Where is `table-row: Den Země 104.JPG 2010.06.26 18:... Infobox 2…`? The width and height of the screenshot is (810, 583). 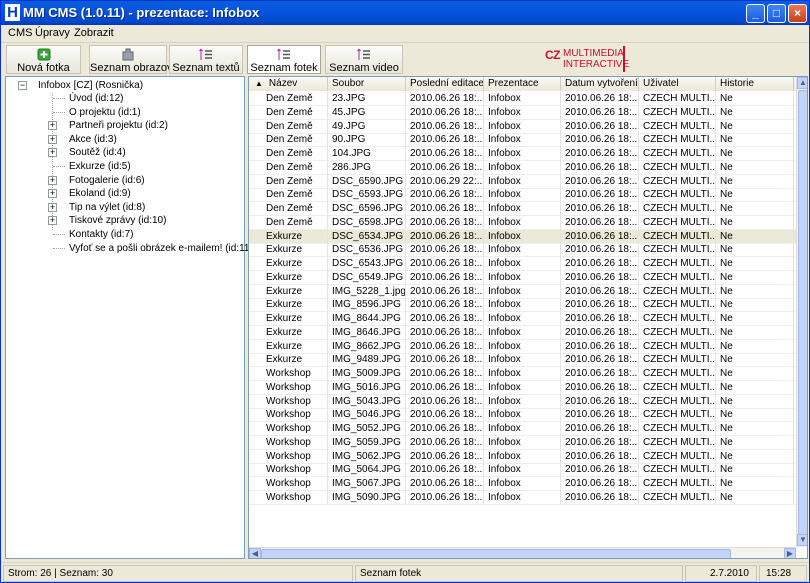 table-row: Den Země 104.JPG 2010.06.26 18:... Infobox 2… is located at coordinates (528, 154).